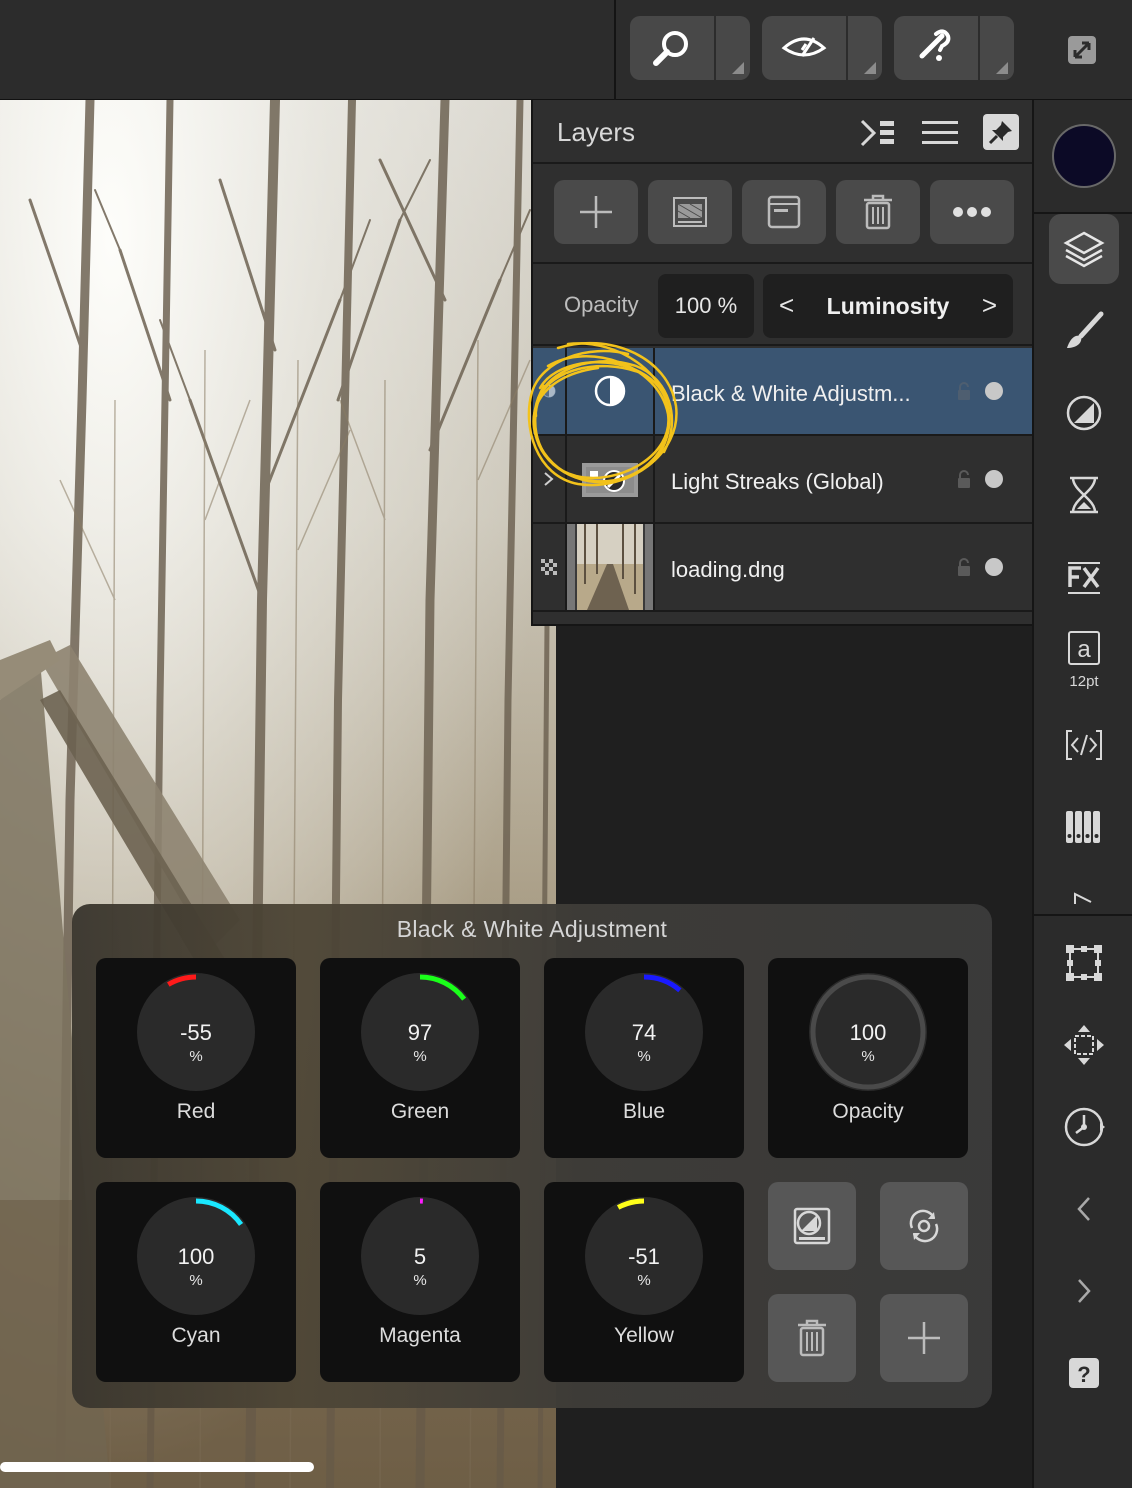 This screenshot has width=1132, height=1488. I want to click on dial-value: 5, so click(420, 1256).